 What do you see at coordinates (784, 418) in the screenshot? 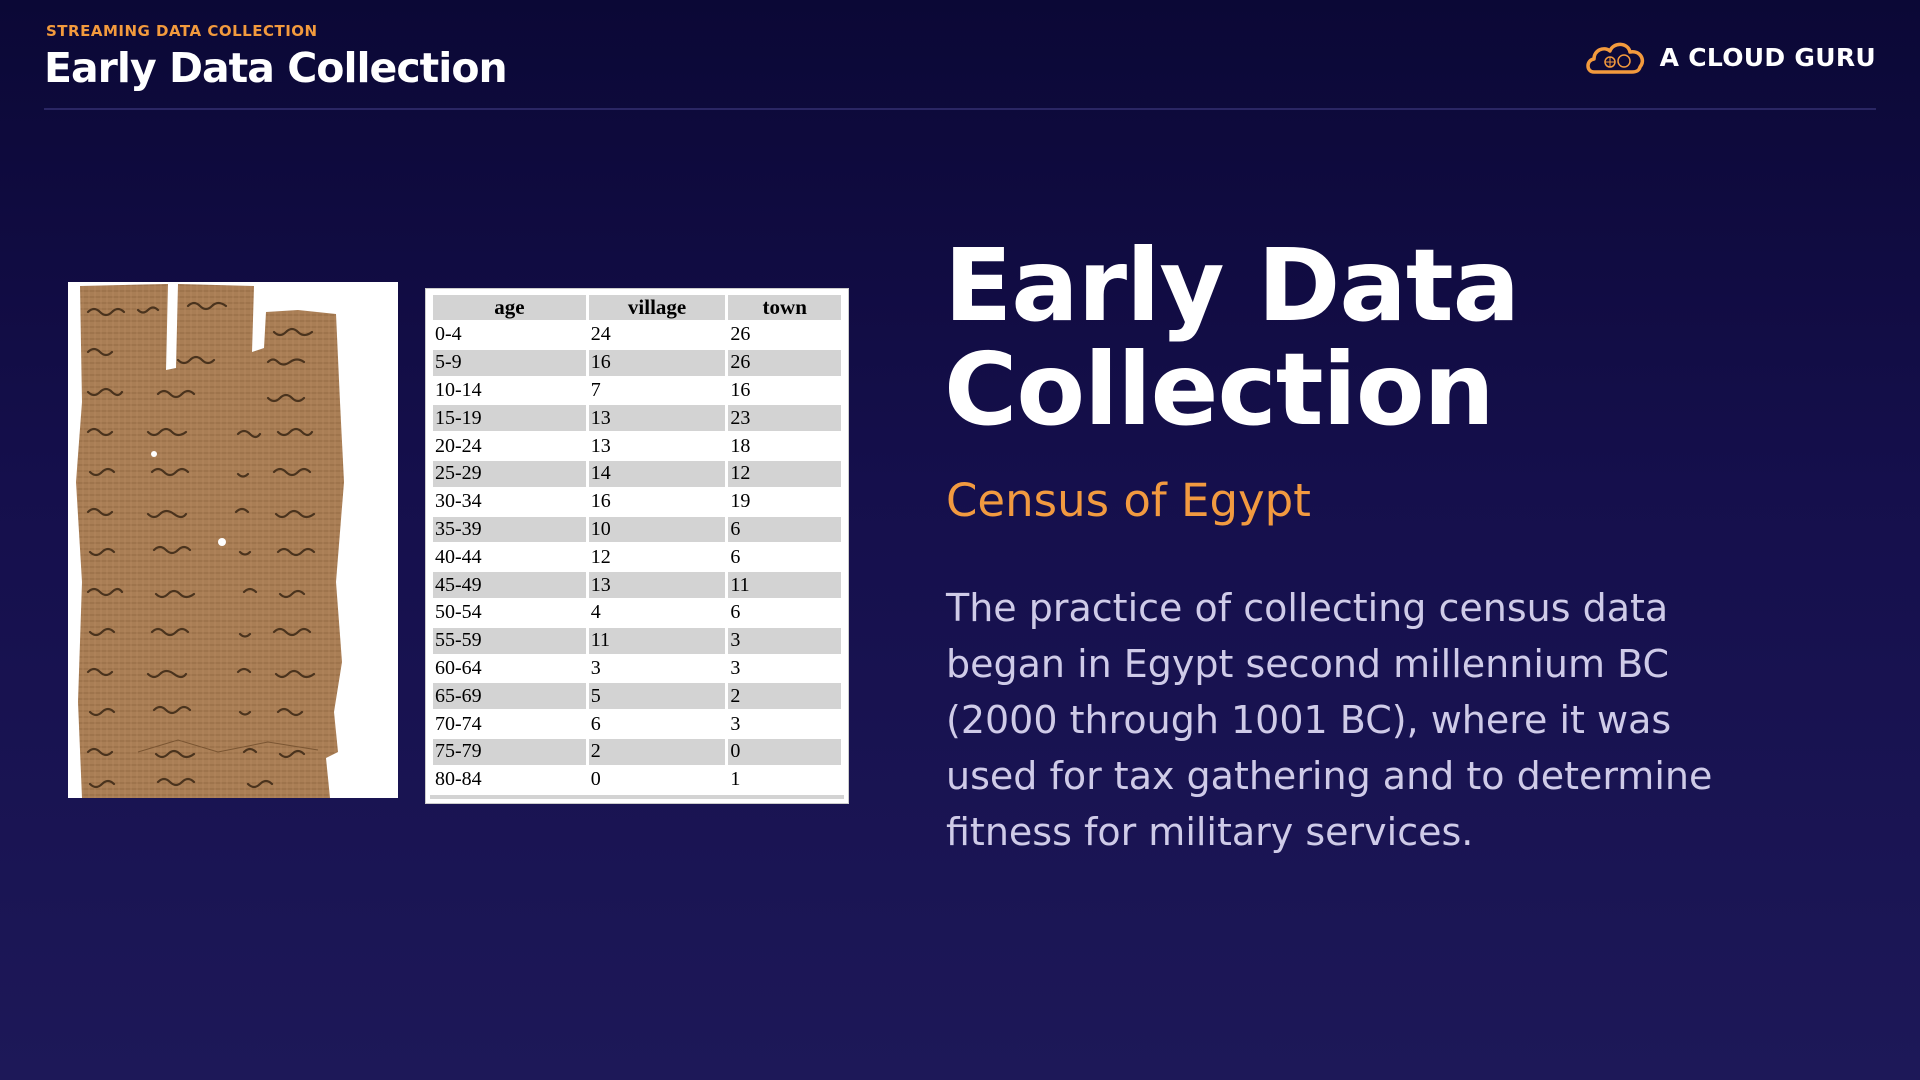
I see `table-cell-town: 23` at bounding box center [784, 418].